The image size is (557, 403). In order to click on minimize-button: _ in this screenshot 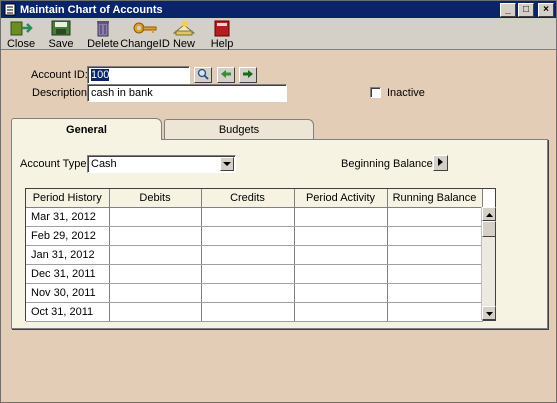, I will do `click(508, 9)`.